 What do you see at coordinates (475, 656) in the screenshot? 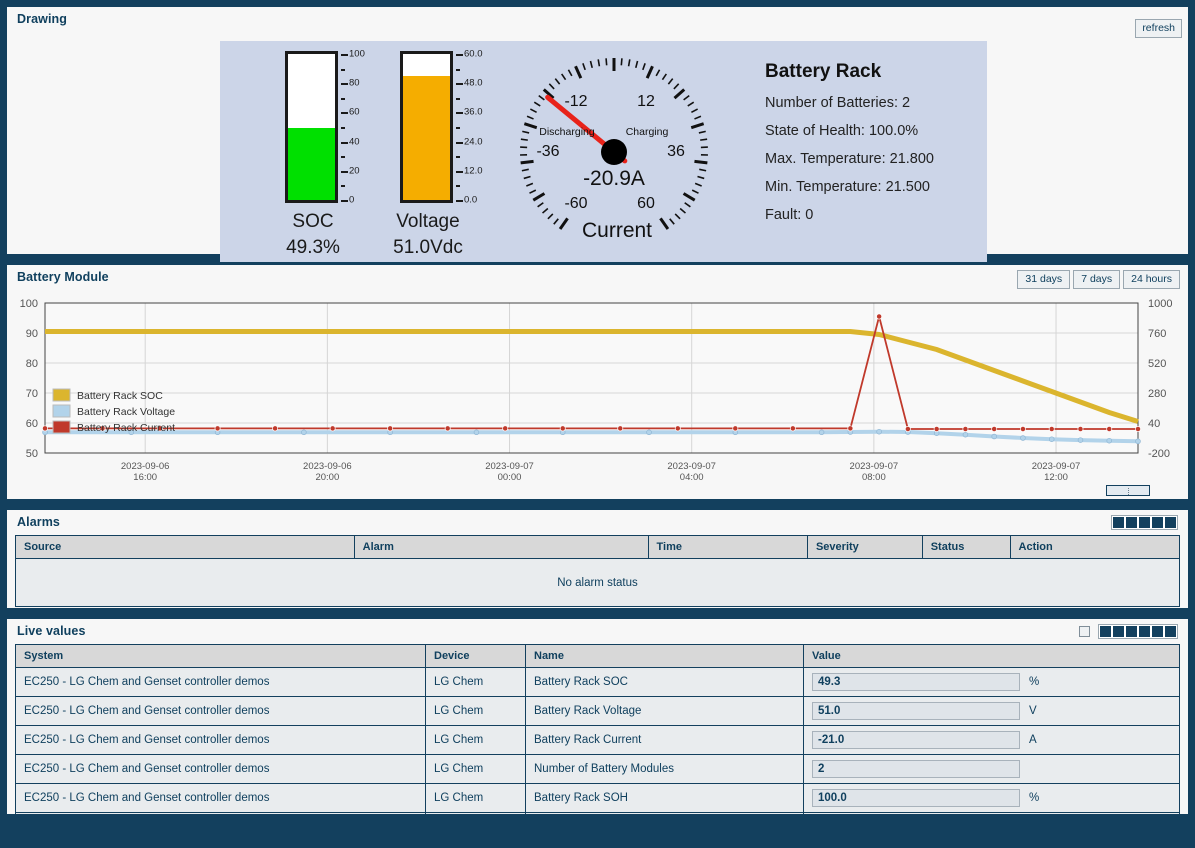
I see `live-values-column-header: Device` at bounding box center [475, 656].